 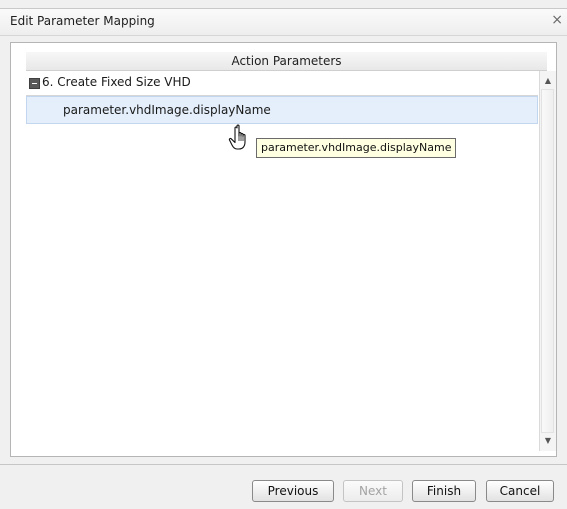 What do you see at coordinates (293, 491) in the screenshot?
I see `previous-button: Previous` at bounding box center [293, 491].